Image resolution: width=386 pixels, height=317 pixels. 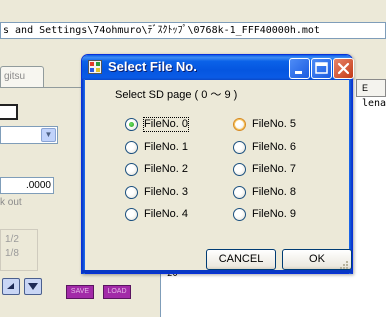 I want to click on close-button, so click(x=343, y=68).